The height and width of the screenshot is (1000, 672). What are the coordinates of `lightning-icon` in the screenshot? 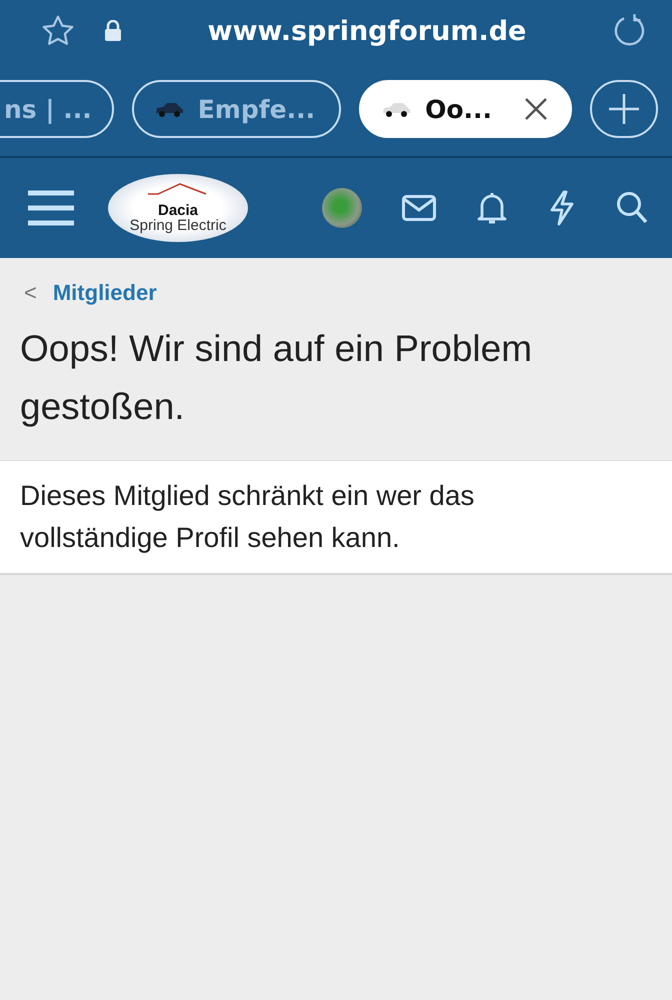 It's located at (562, 208).